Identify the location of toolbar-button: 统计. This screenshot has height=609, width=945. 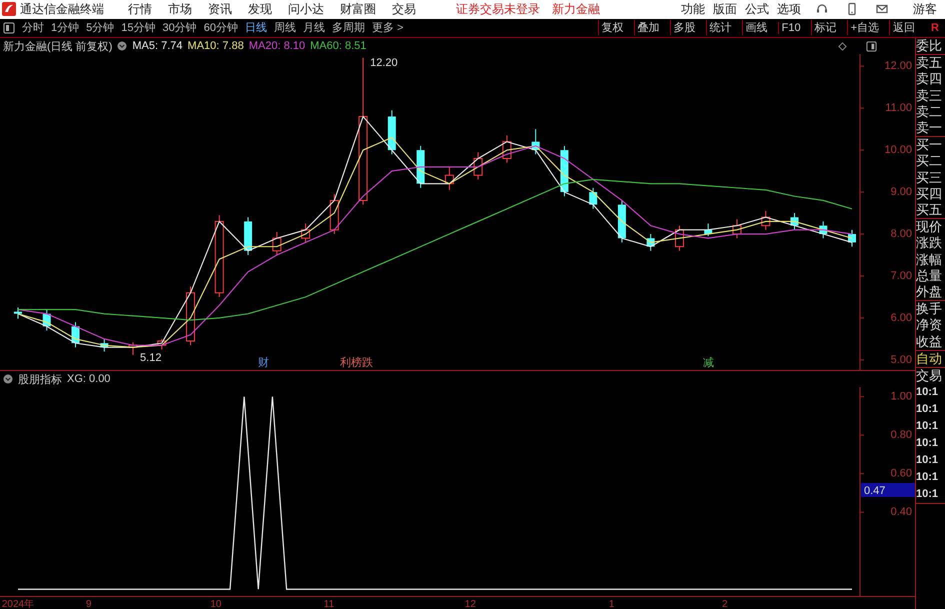
(720, 28).